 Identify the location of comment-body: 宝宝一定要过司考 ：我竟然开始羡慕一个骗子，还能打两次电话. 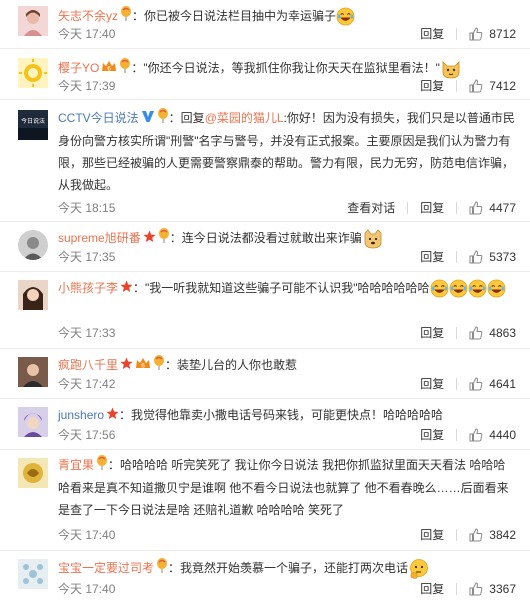
(287, 568).